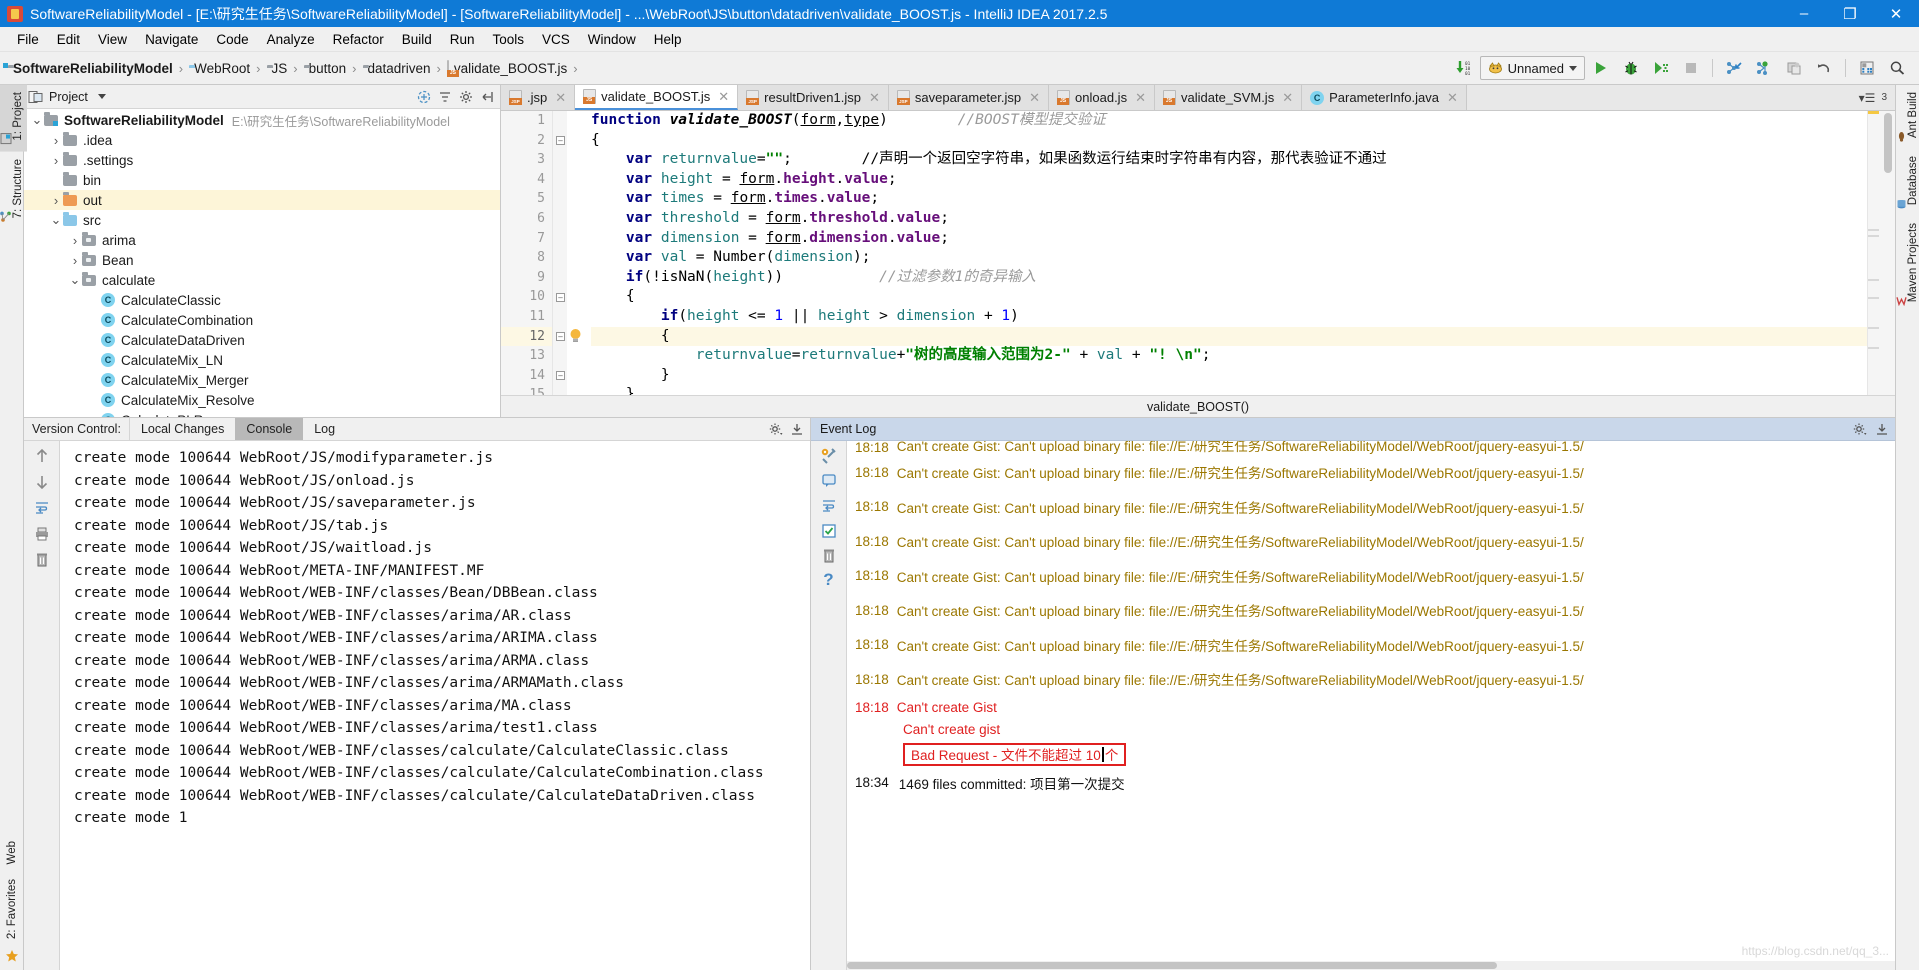 This screenshot has width=1919, height=970. I want to click on editor-breadcrumb: validate_BOOST(), so click(1198, 406).